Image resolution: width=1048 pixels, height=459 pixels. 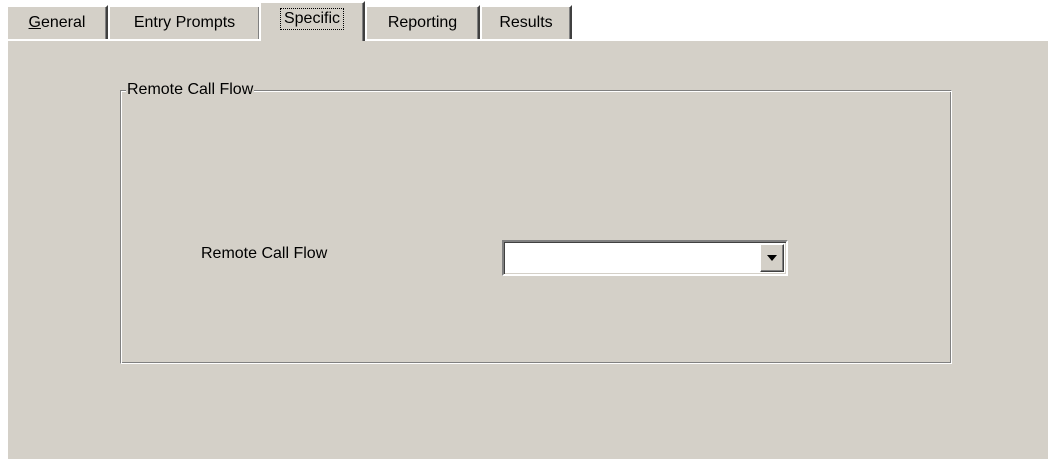 I want to click on tab-entry-prompts-label: Entry Prompts, so click(x=184, y=22).